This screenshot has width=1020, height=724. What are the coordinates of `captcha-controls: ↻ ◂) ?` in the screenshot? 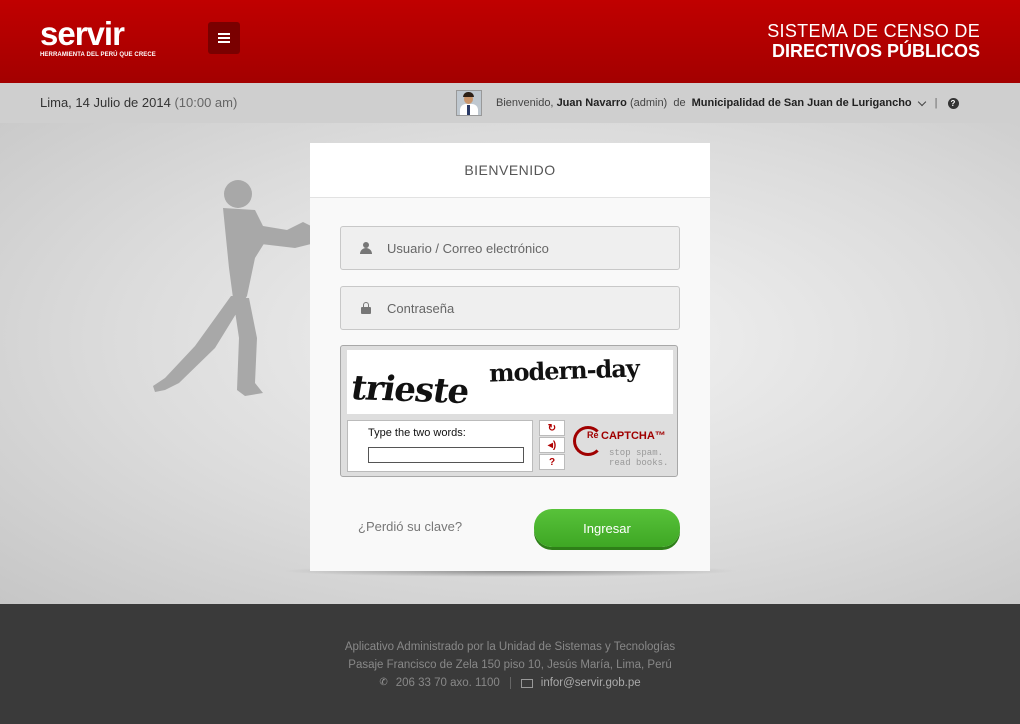 It's located at (553, 446).